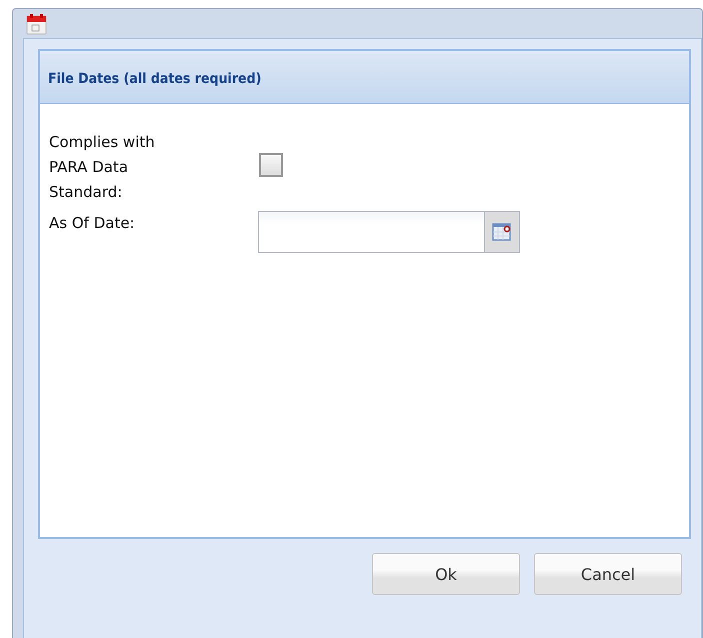  I want to click on date-field, so click(389, 232).